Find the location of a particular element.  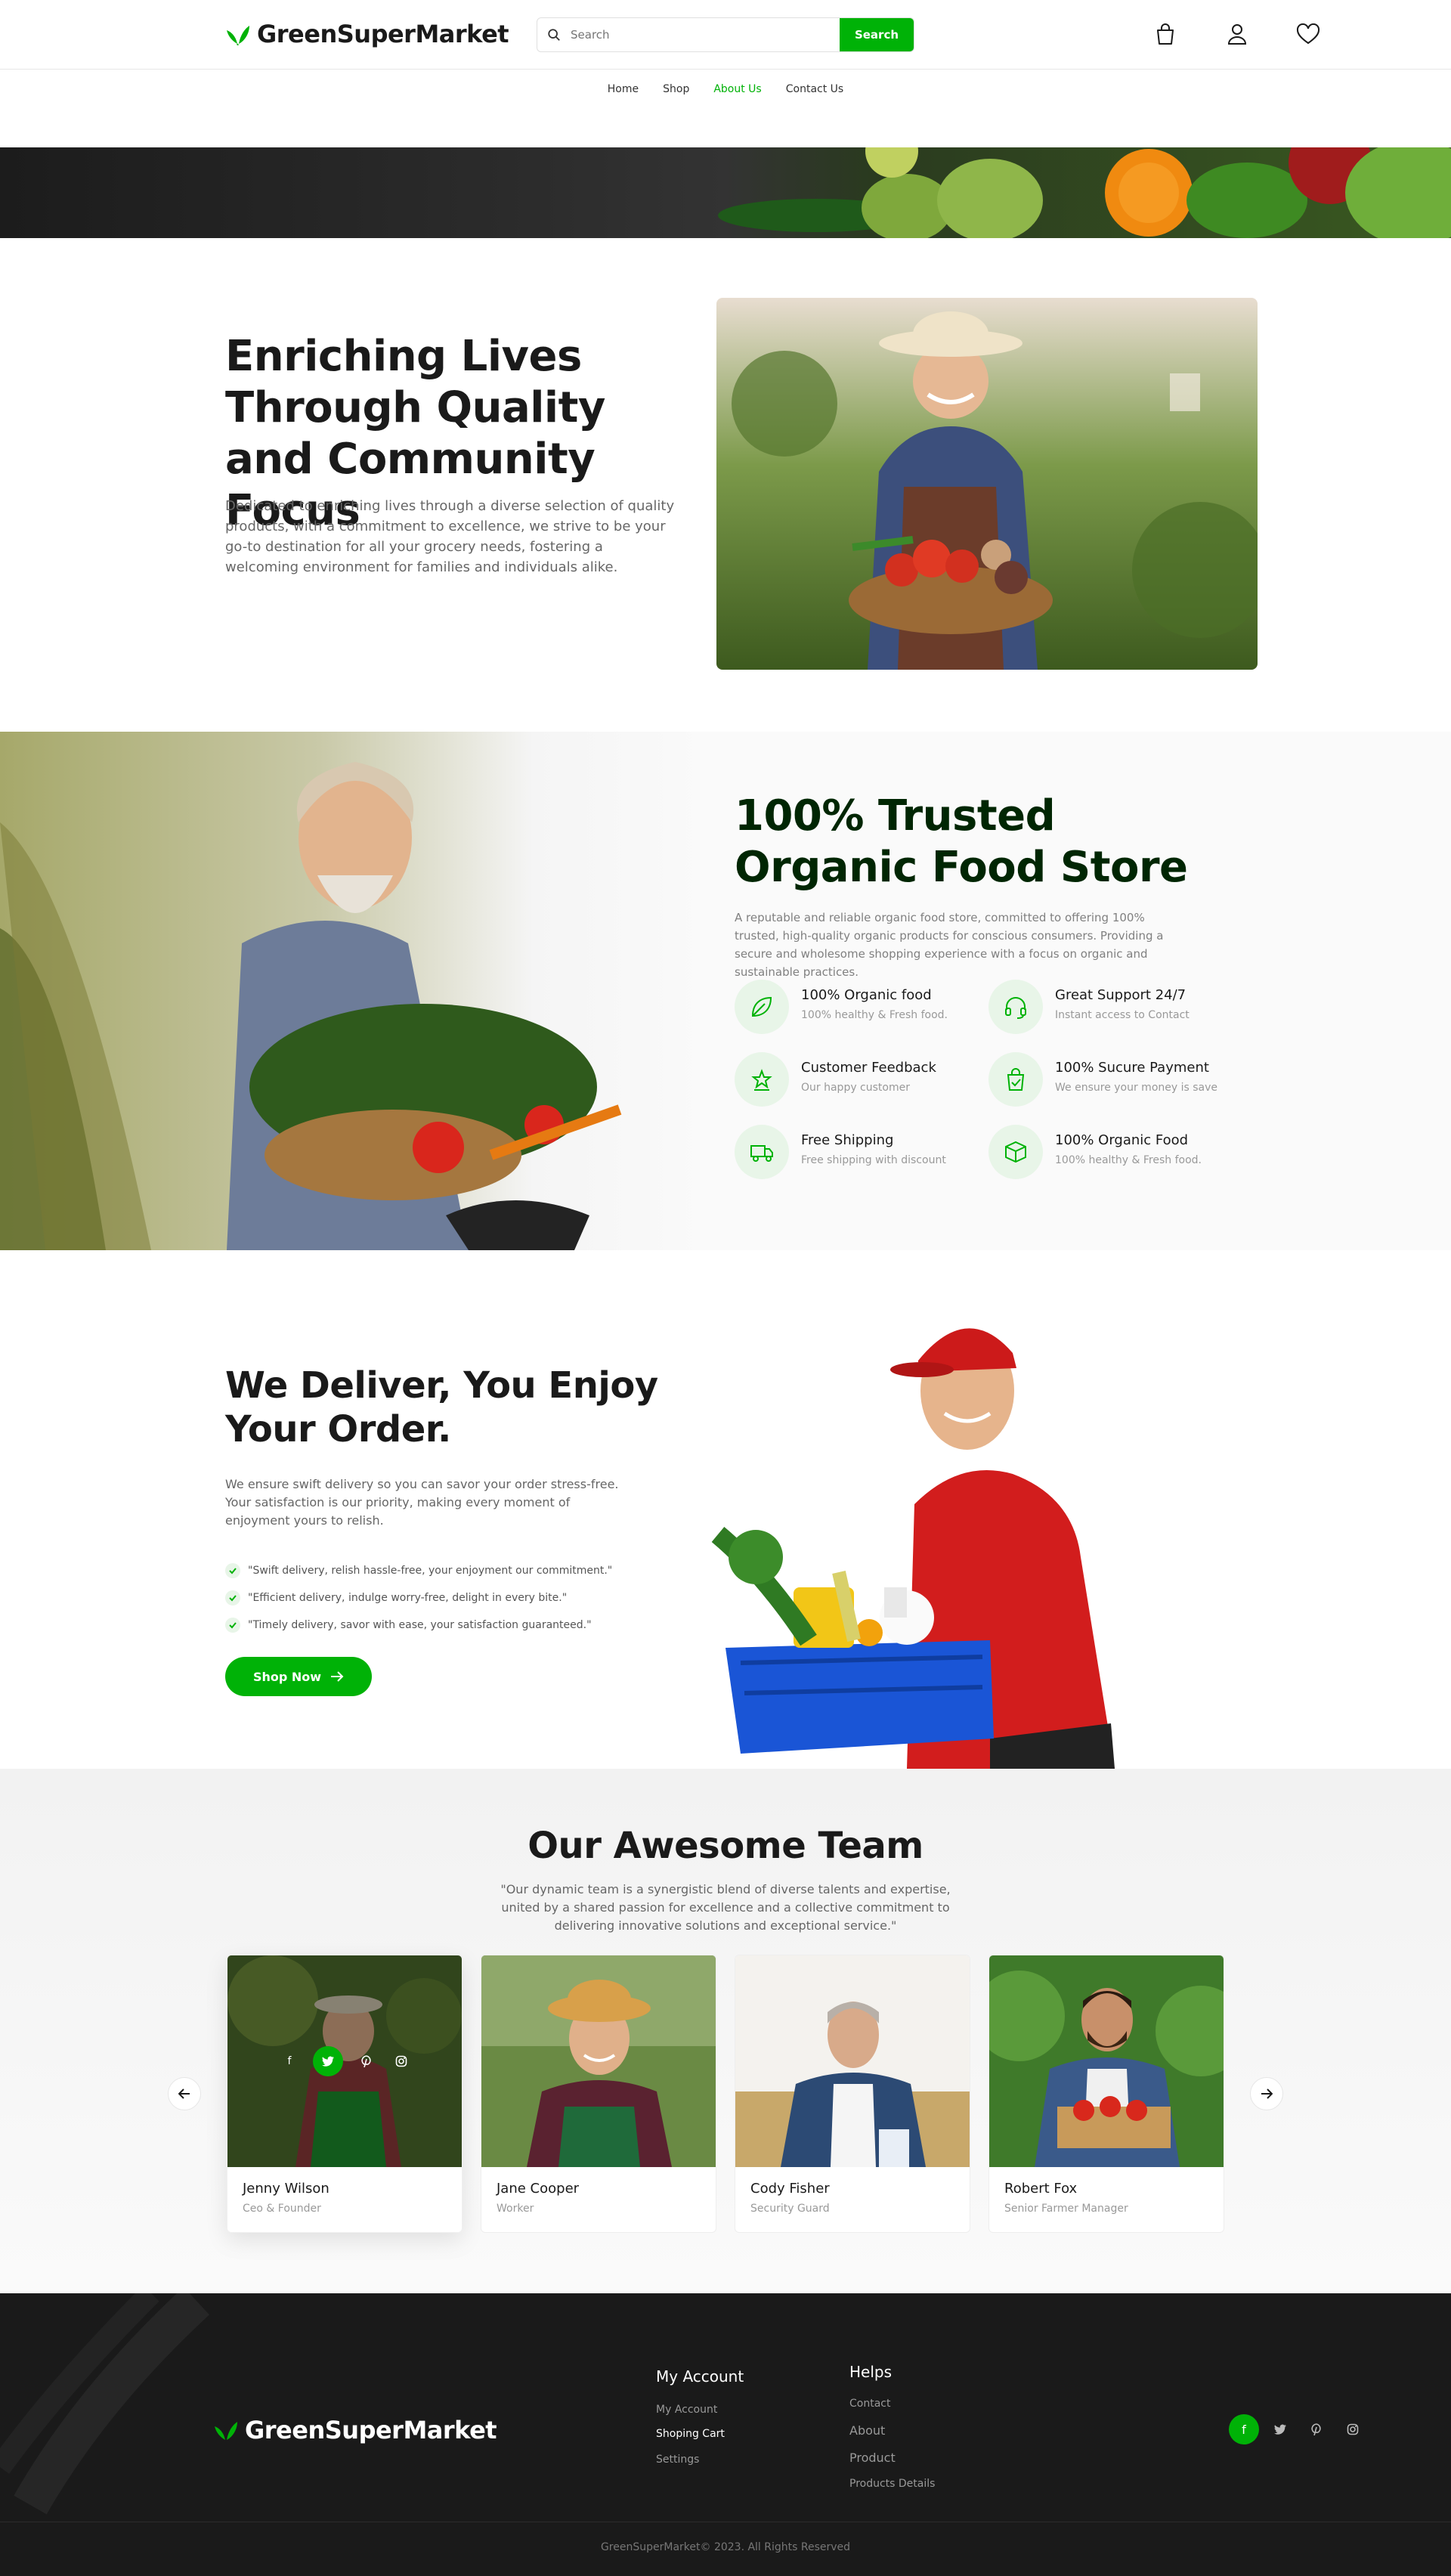

shop-now-button: Shop Now is located at coordinates (298, 1676).